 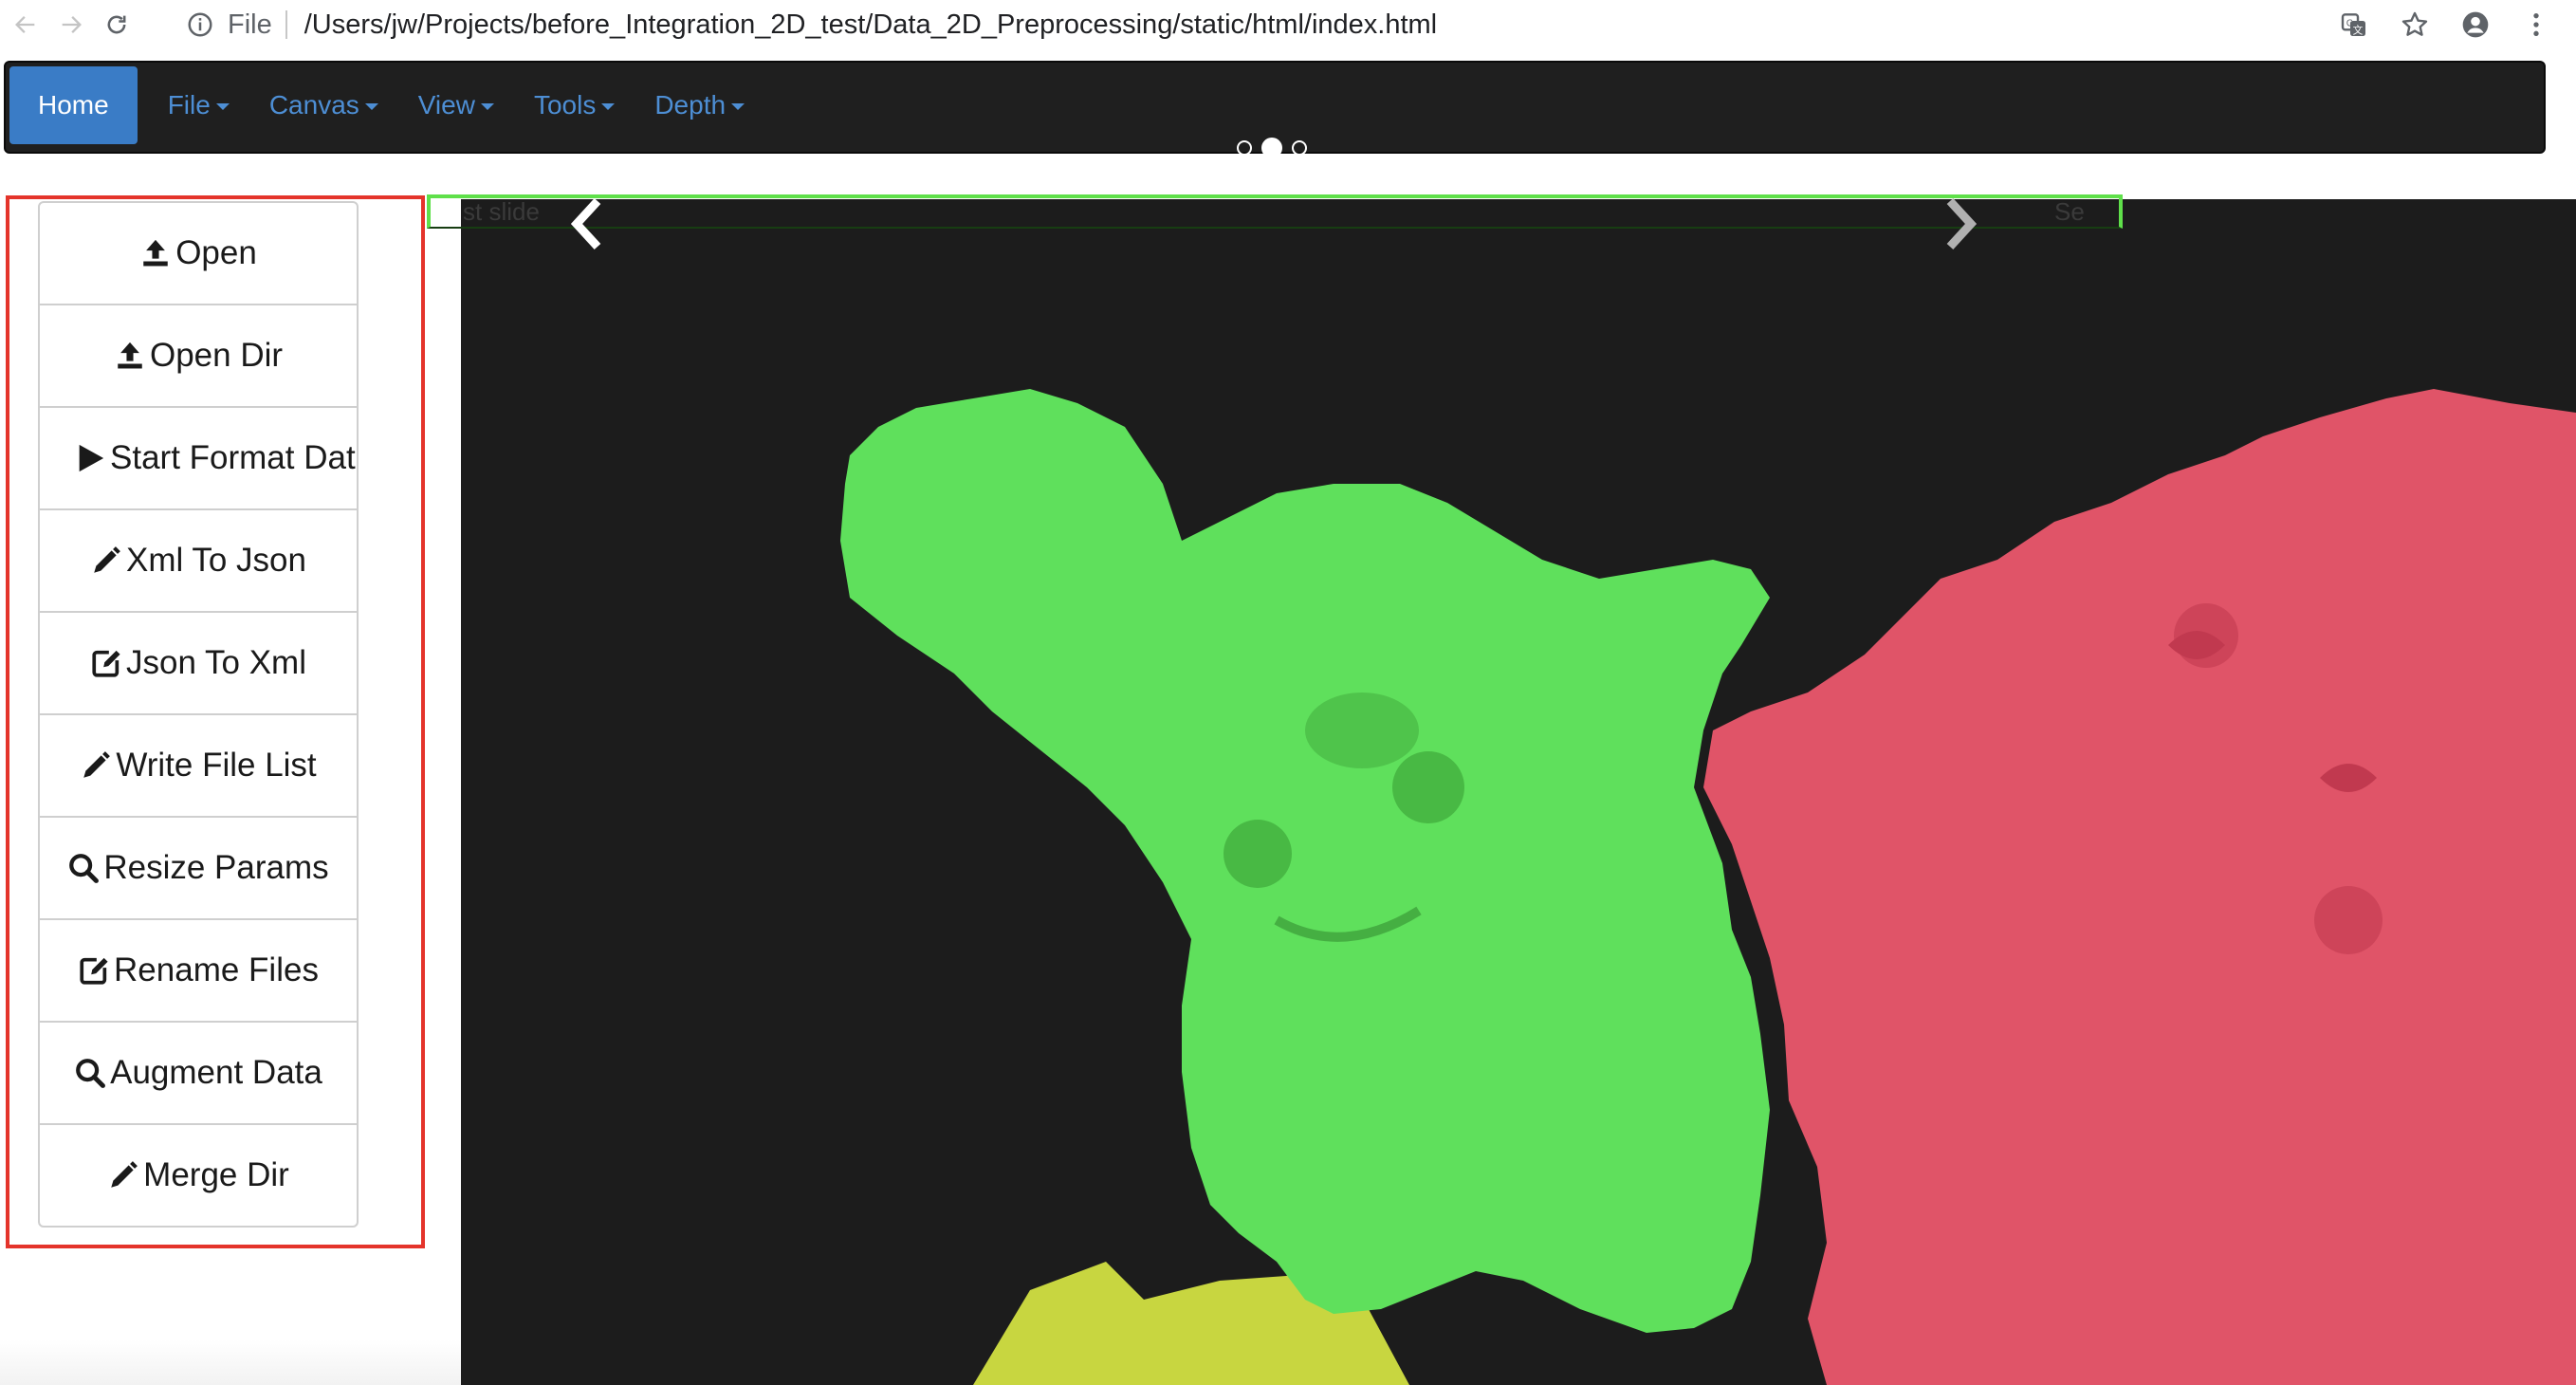 I want to click on resize-params-button: Resize Params, so click(x=198, y=868).